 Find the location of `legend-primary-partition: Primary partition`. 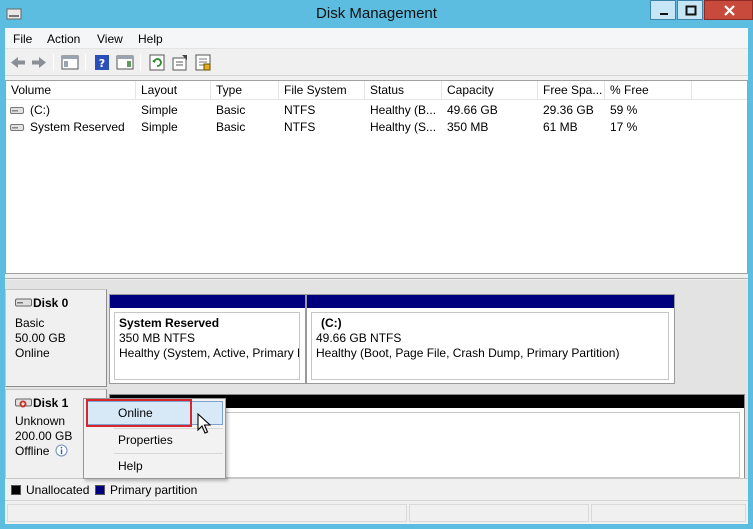

legend-primary-partition: Primary partition is located at coordinates (154, 490).